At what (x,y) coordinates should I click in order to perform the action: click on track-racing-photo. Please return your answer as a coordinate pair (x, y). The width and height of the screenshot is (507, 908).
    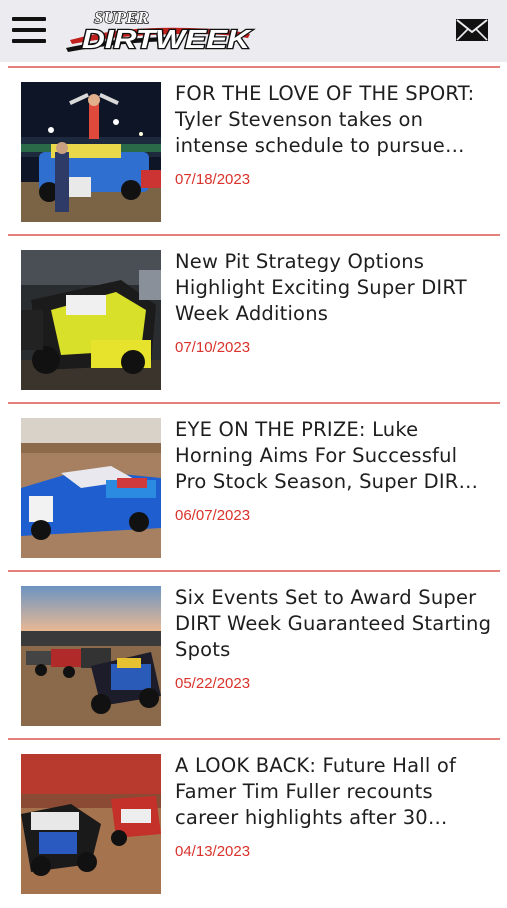
    Looking at the image, I should click on (91, 824).